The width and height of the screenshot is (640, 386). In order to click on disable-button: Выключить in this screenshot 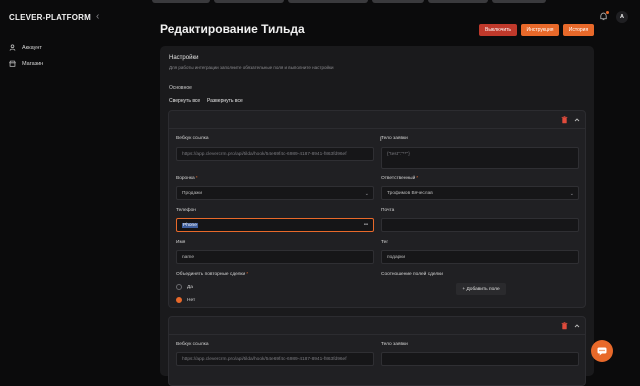, I will do `click(498, 30)`.